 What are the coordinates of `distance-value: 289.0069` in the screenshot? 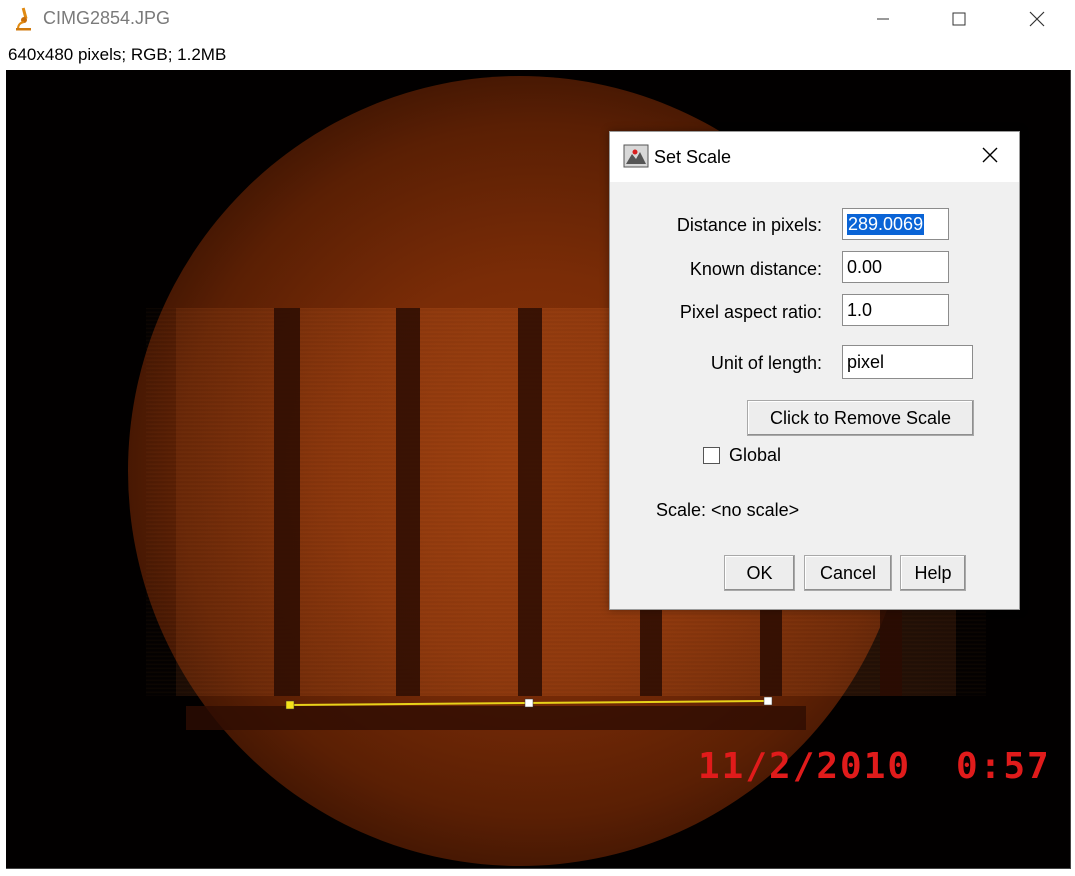 It's located at (886, 224).